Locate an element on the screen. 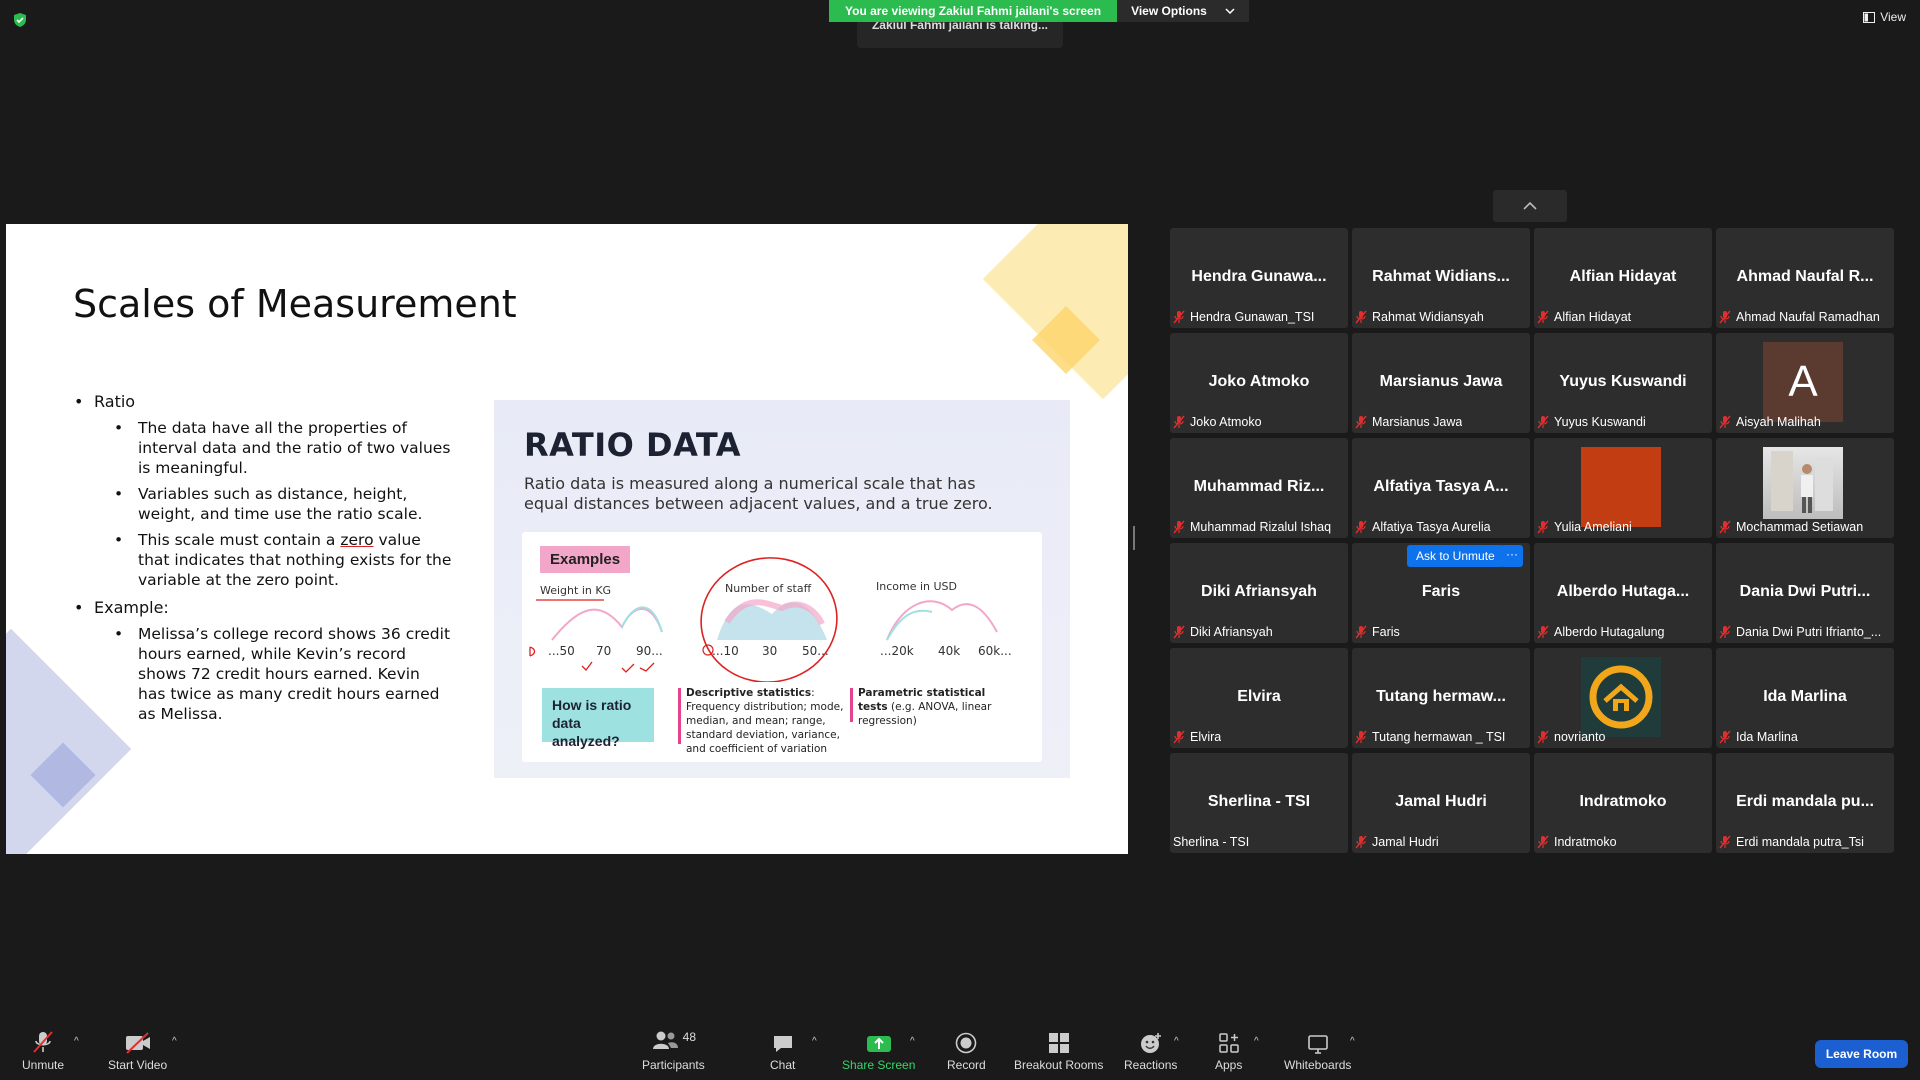 Image resolution: width=1920 pixels, height=1080 pixels. reactions-options-caret: ^ is located at coordinates (1176, 1041).